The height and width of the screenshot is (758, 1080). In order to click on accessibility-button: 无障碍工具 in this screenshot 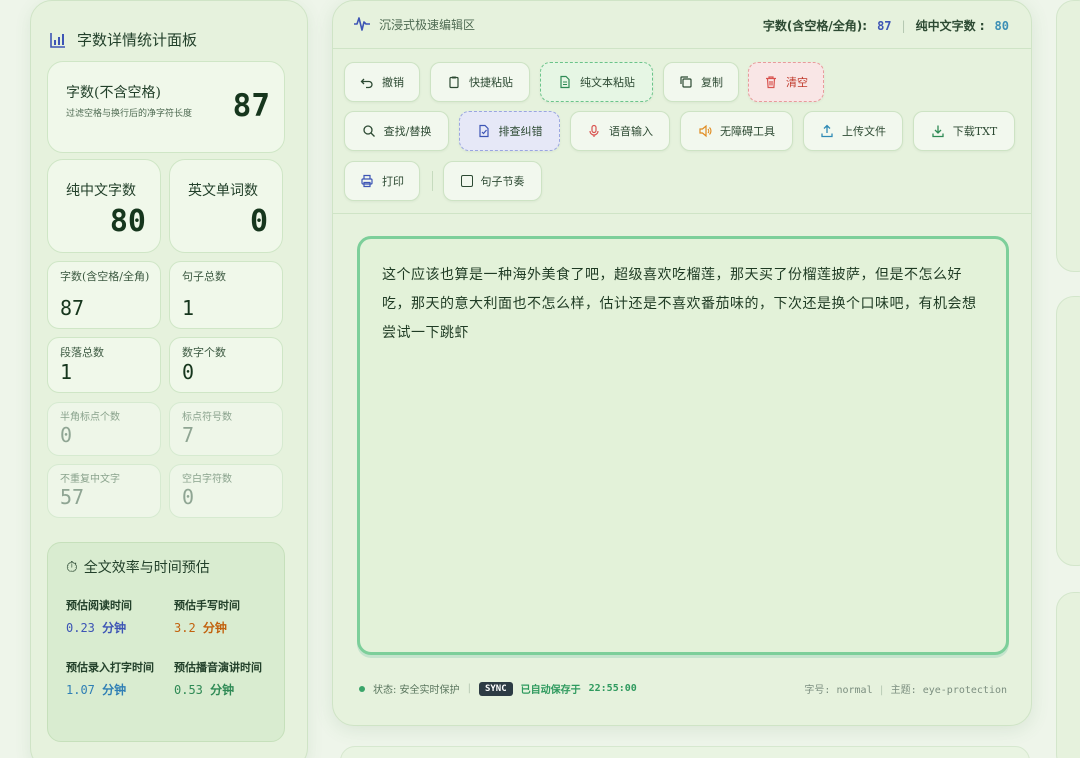, I will do `click(736, 131)`.